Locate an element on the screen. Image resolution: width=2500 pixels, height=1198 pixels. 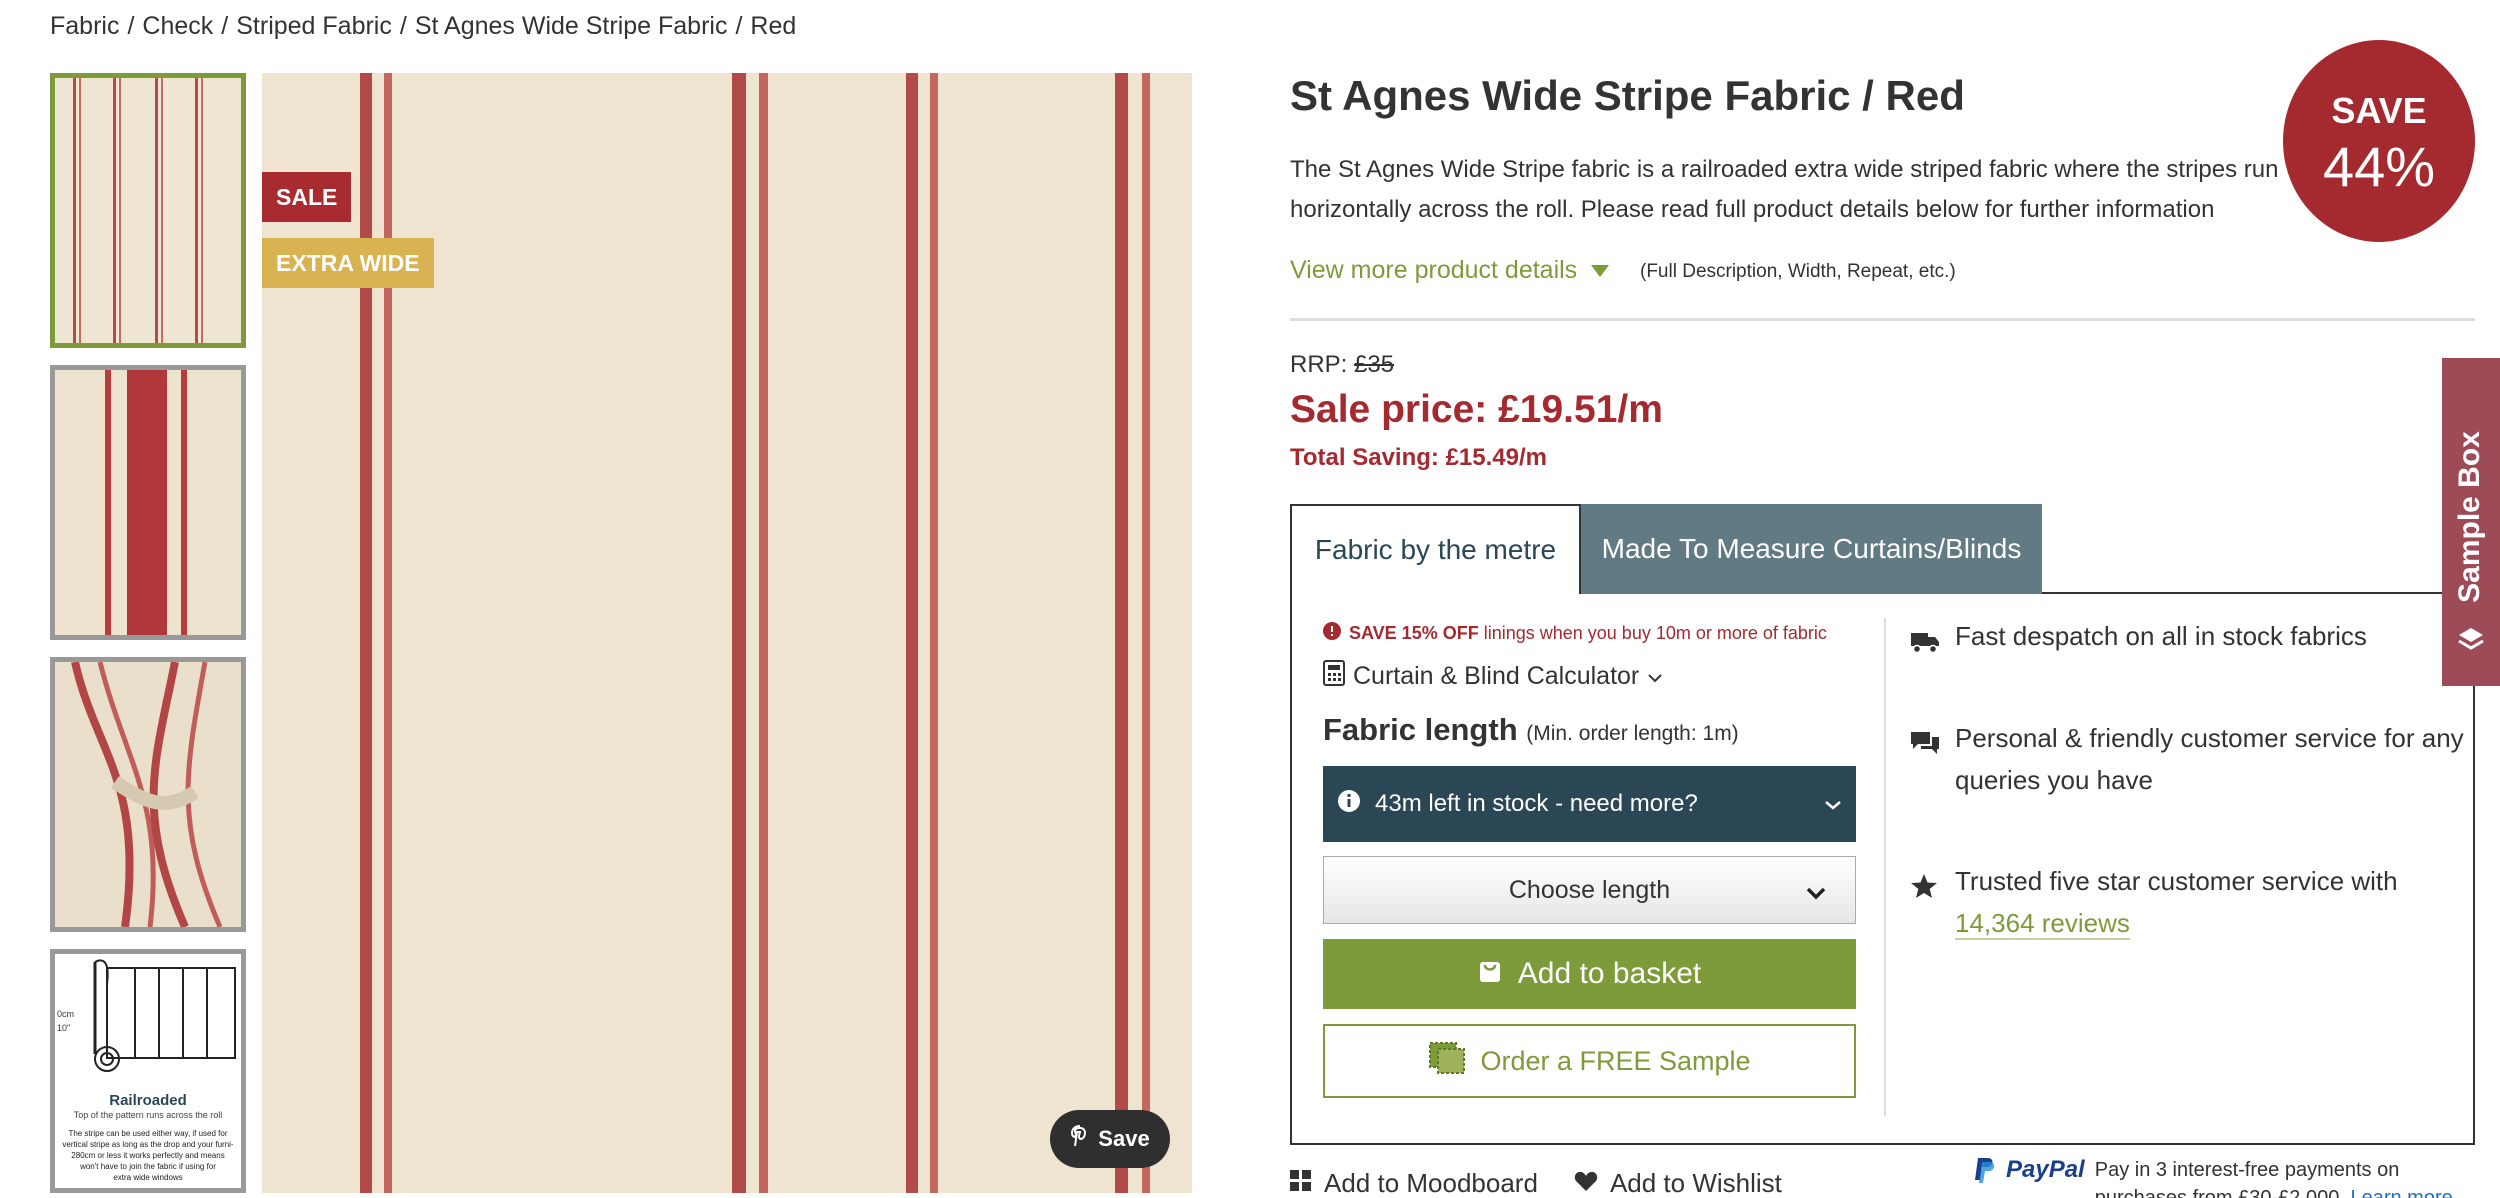
stripe-closeup-image is located at coordinates (148, 502).